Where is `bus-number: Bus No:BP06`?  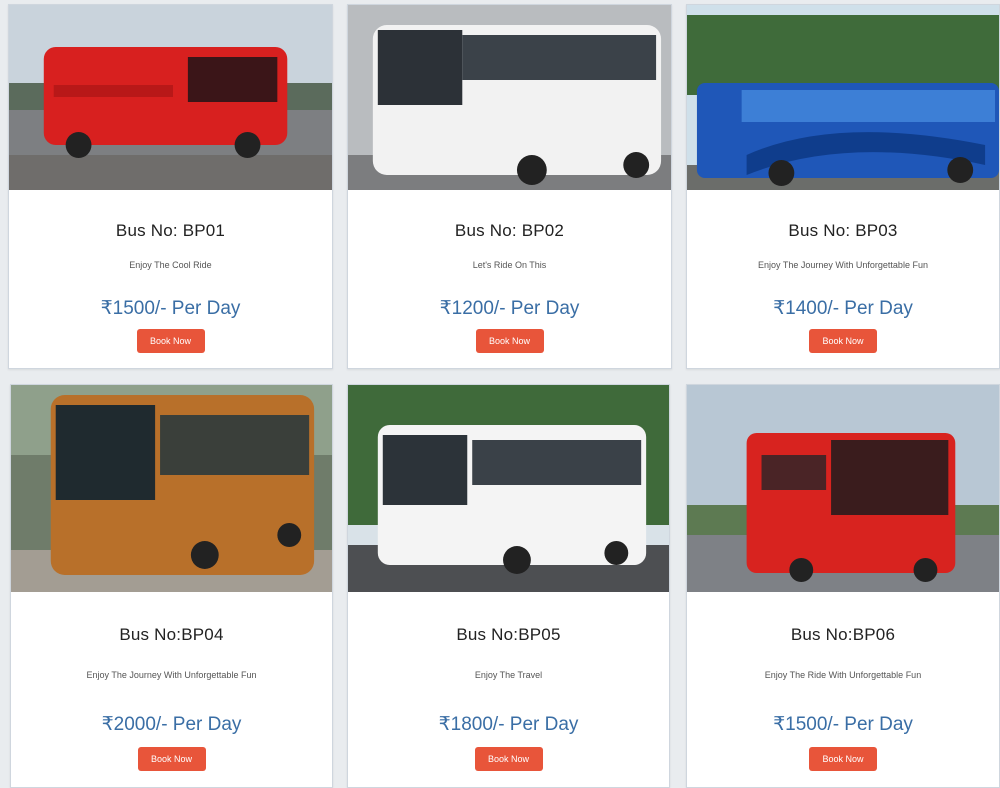 bus-number: Bus No:BP06 is located at coordinates (843, 634).